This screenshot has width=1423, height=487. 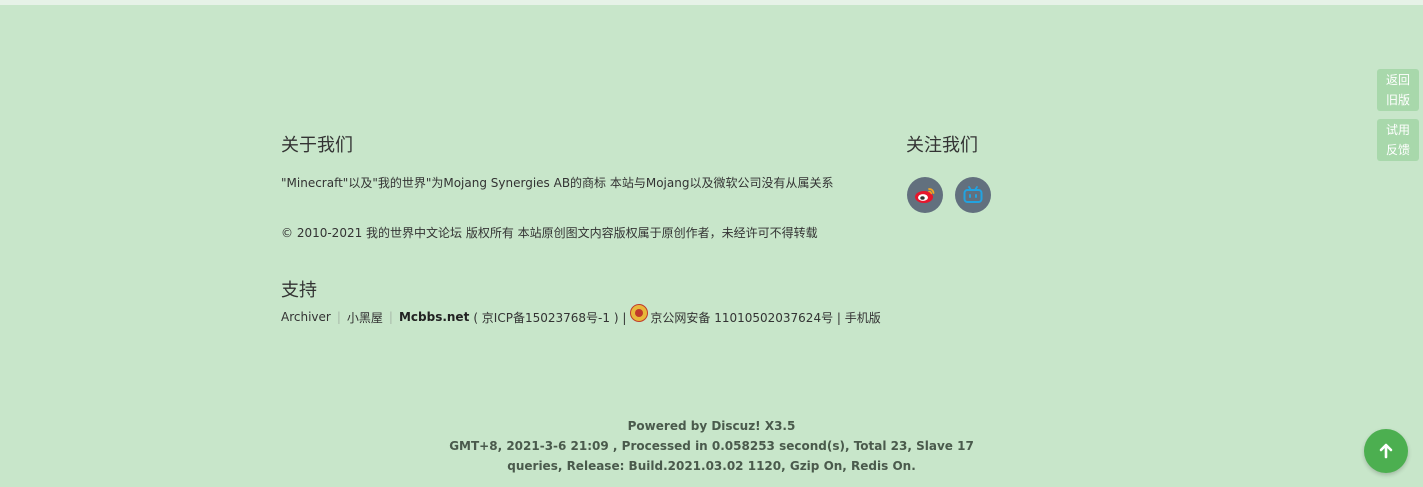 What do you see at coordinates (639, 313) in the screenshot?
I see `police-badge-icon` at bounding box center [639, 313].